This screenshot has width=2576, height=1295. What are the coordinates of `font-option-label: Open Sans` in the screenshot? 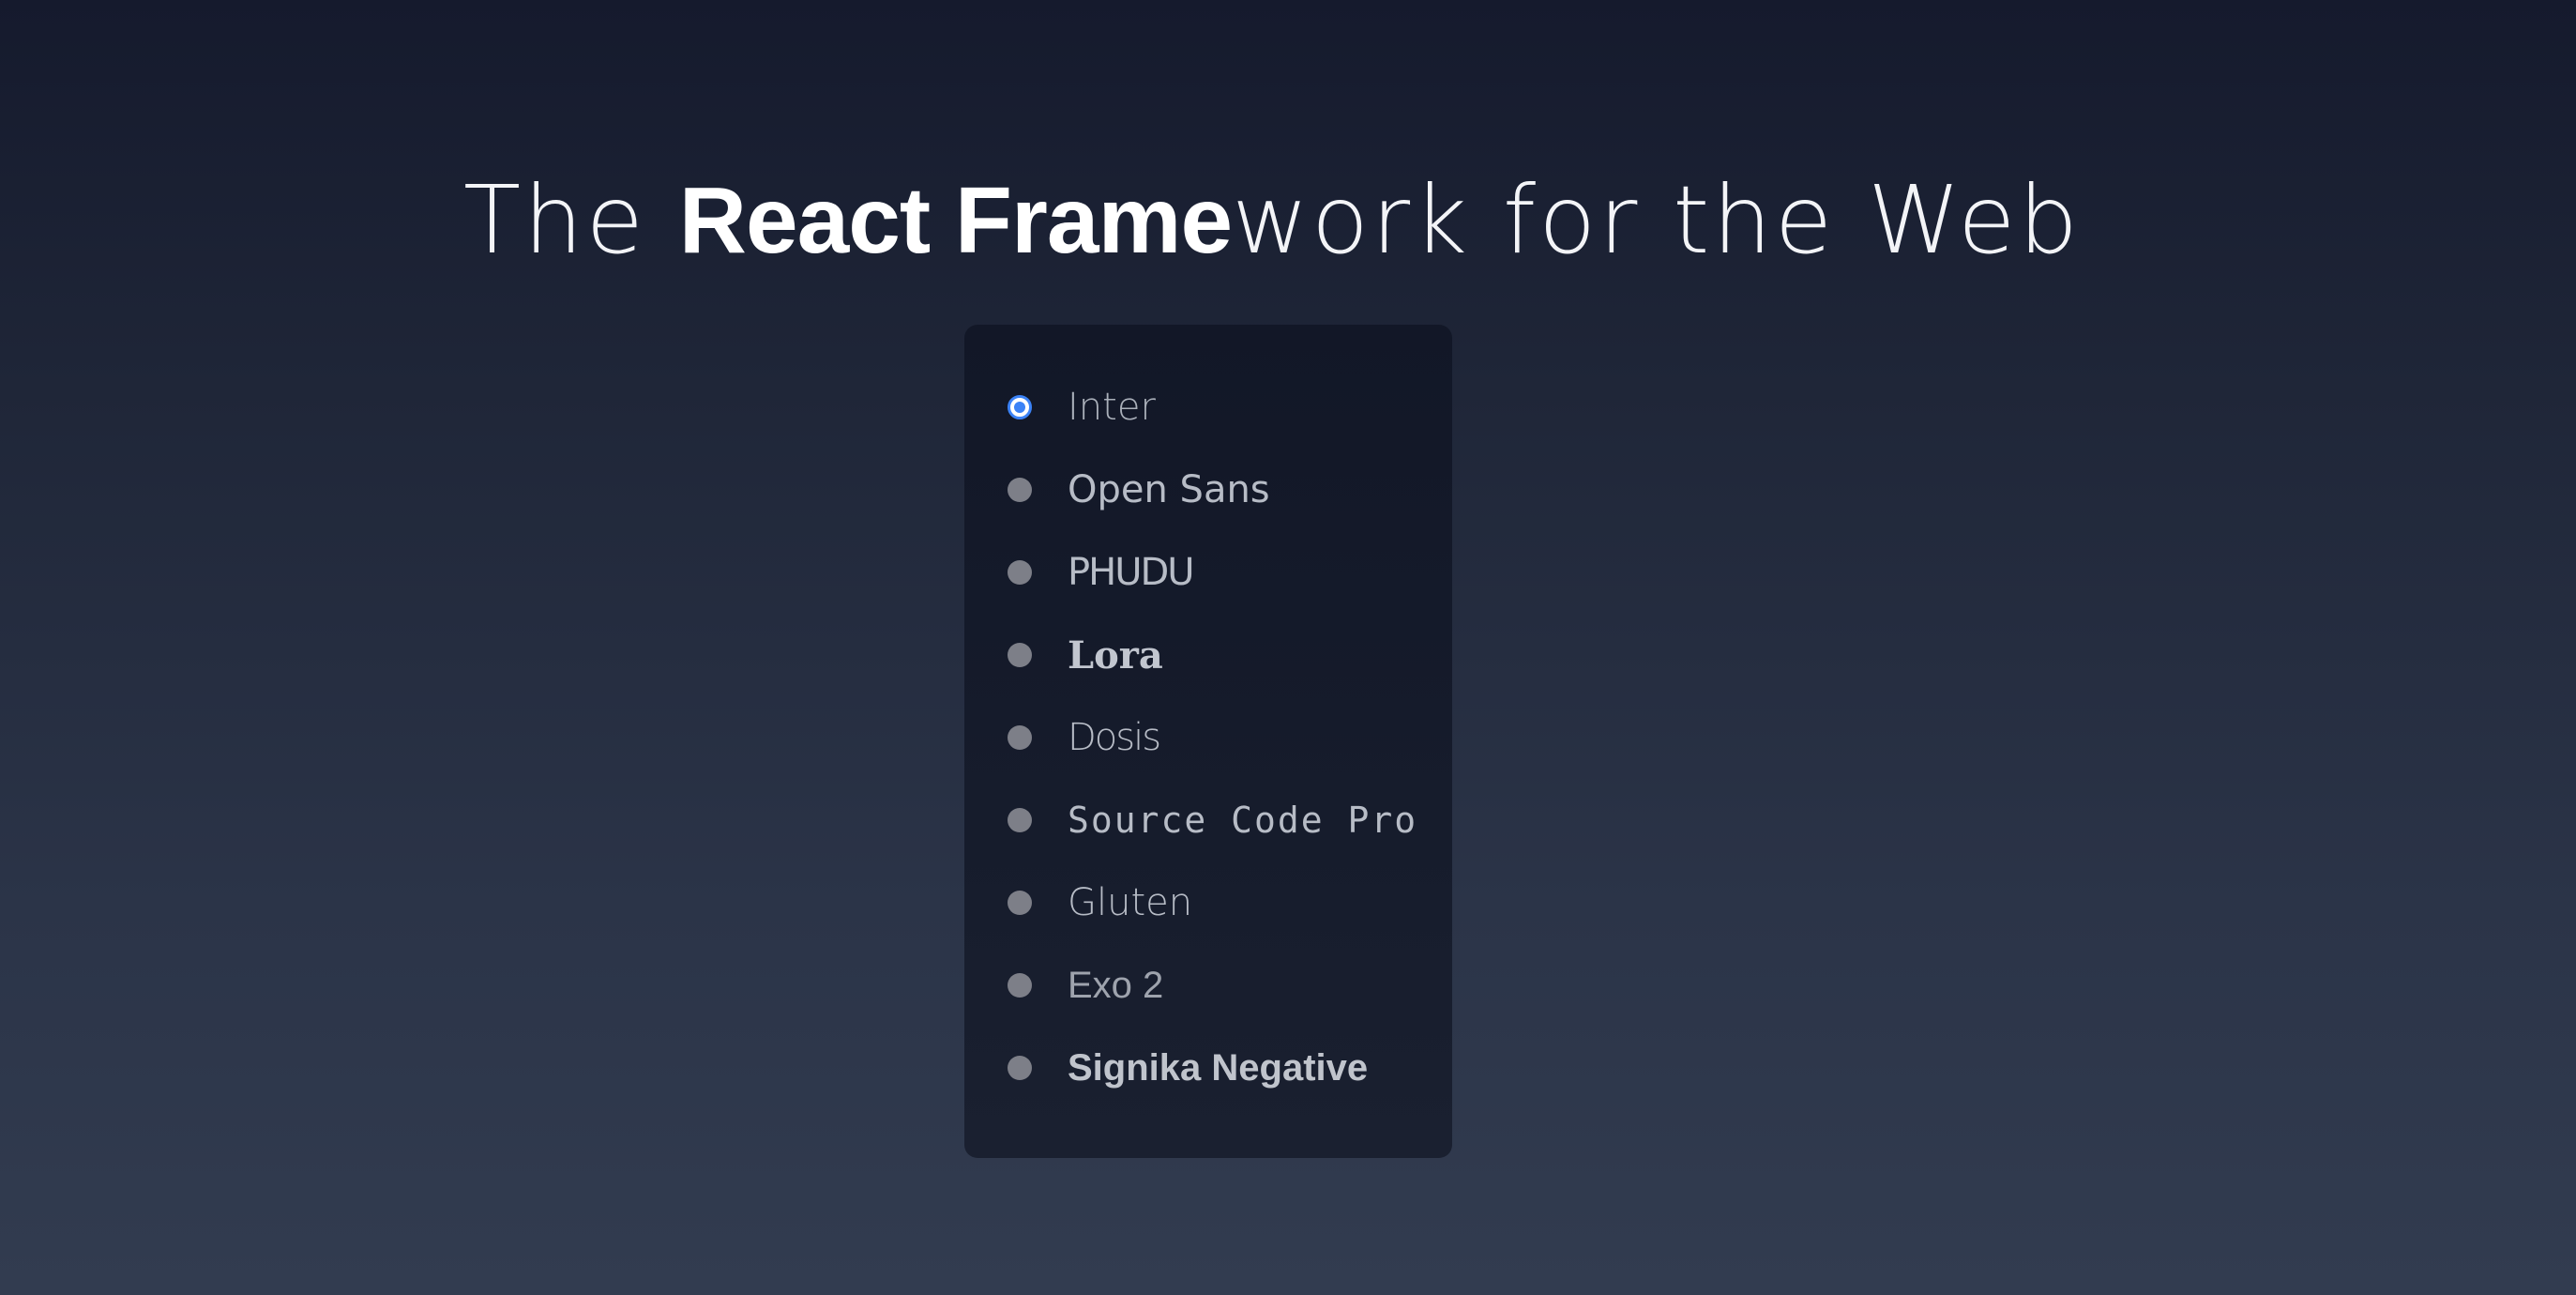 It's located at (1169, 489).